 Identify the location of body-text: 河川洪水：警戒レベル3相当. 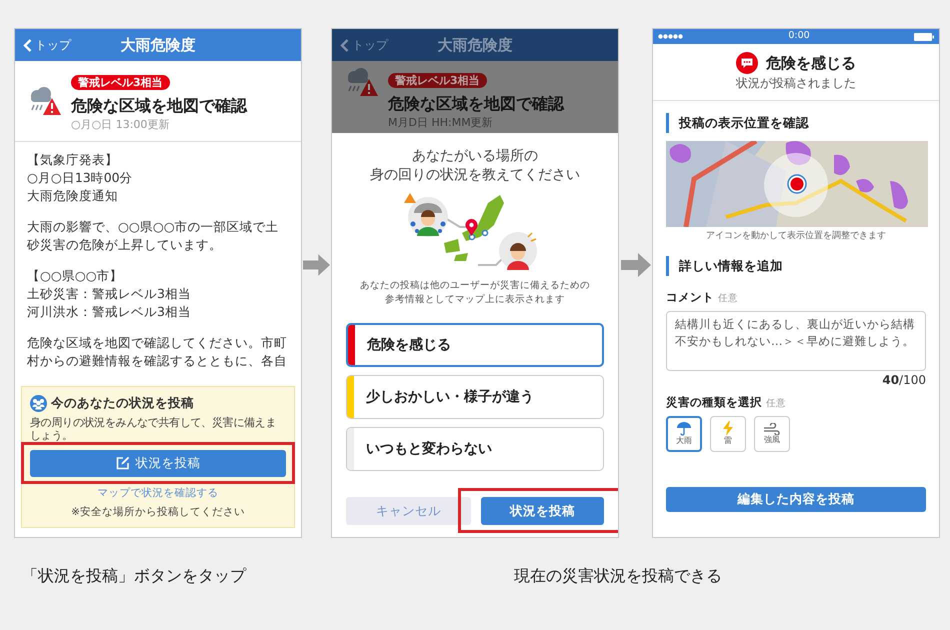
(109, 312).